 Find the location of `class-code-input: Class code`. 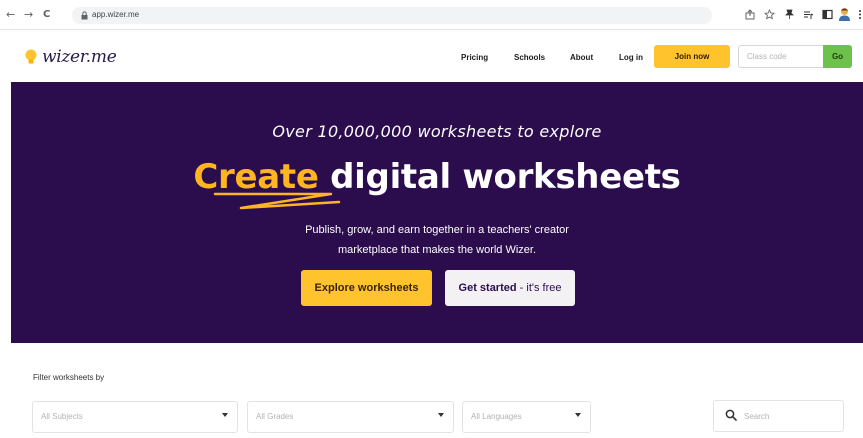

class-code-input: Class code is located at coordinates (780, 56).